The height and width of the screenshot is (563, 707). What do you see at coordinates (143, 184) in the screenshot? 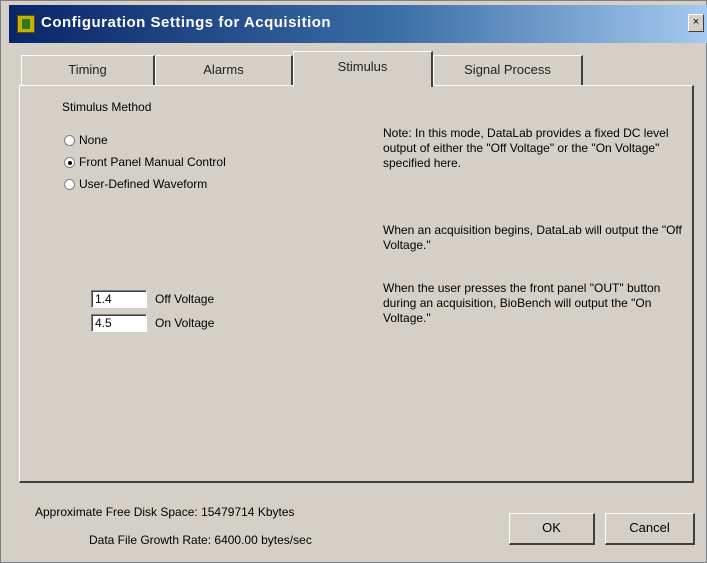
I see `radio-user-defined-label: User-Defined Waveform` at bounding box center [143, 184].